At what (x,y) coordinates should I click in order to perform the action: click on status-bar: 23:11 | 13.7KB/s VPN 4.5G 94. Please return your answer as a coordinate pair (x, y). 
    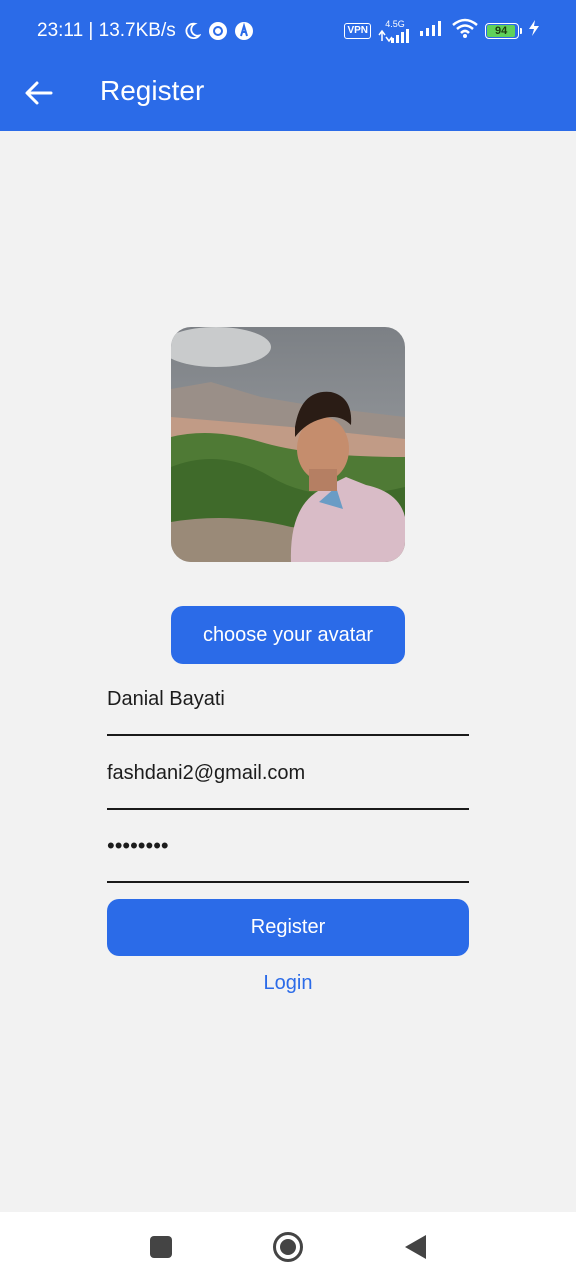
    Looking at the image, I should click on (288, 31).